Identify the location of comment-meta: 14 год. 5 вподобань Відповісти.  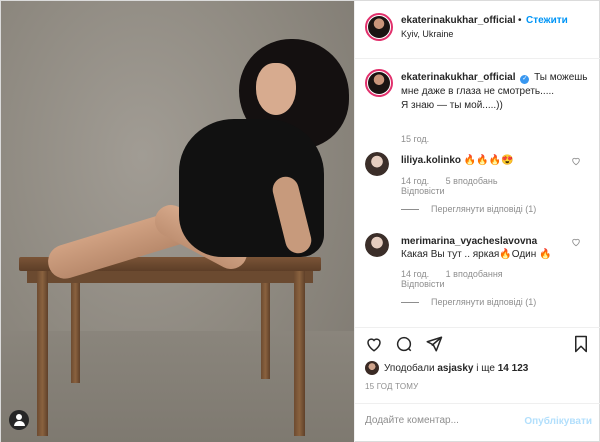
(449, 186).